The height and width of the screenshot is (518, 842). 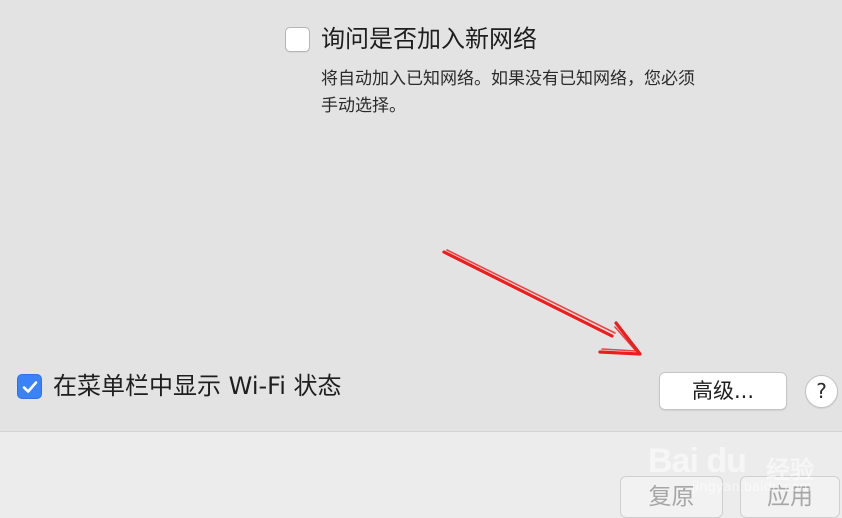 What do you see at coordinates (363, 106) in the screenshot?
I see `description-line: 手动选择。` at bounding box center [363, 106].